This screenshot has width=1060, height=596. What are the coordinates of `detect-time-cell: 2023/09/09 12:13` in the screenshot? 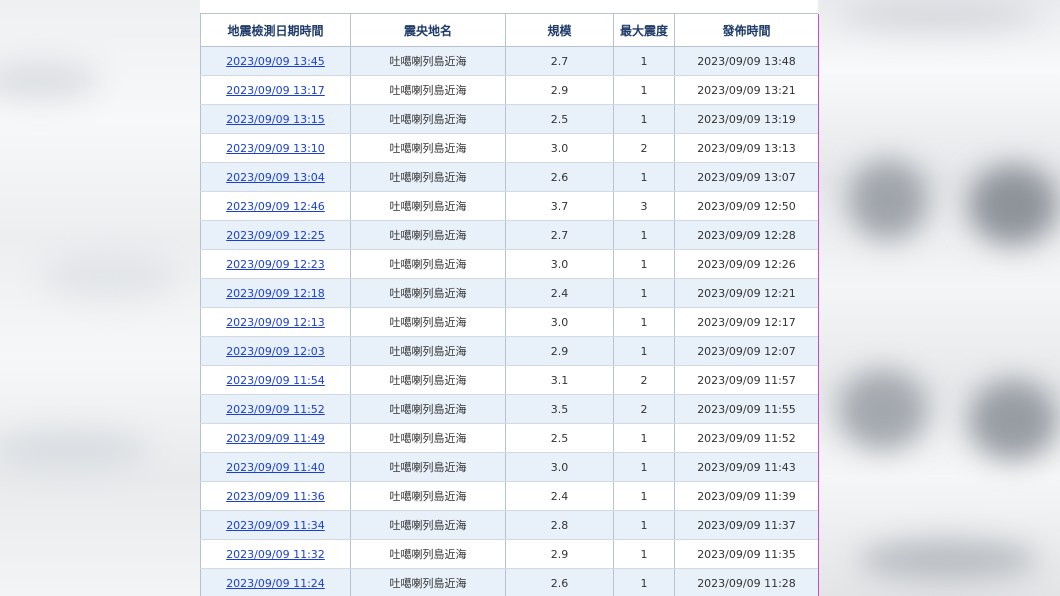 It's located at (275, 322).